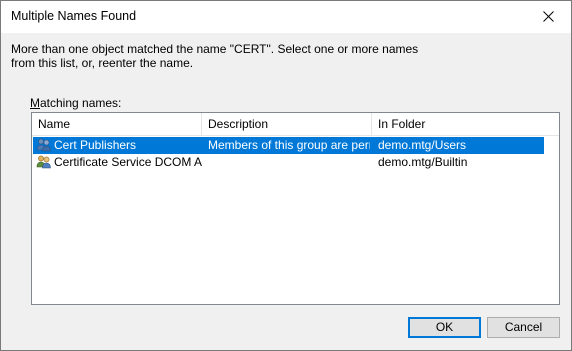  I want to click on close-icon, so click(548, 16).